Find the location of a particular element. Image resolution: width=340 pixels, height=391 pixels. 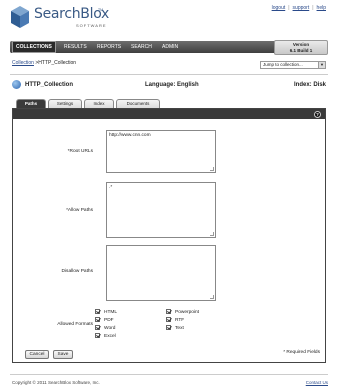

breadcrumb: Collection >HTTP_Collection is located at coordinates (44, 63).